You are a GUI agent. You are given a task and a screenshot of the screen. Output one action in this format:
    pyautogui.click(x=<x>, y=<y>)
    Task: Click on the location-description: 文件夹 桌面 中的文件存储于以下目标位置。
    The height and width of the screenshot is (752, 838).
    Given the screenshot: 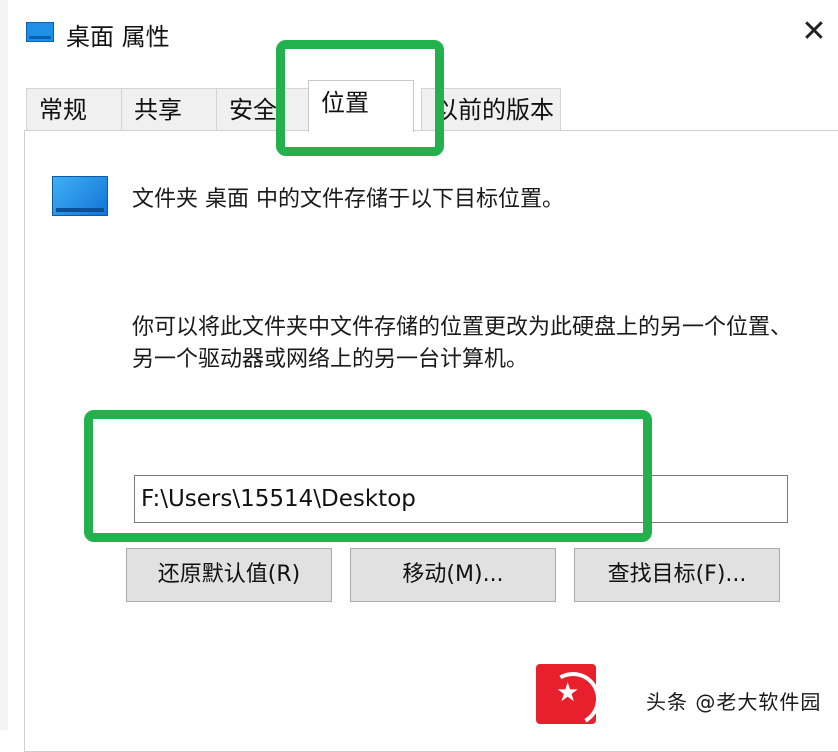 What is the action you would take?
    pyautogui.click(x=348, y=199)
    